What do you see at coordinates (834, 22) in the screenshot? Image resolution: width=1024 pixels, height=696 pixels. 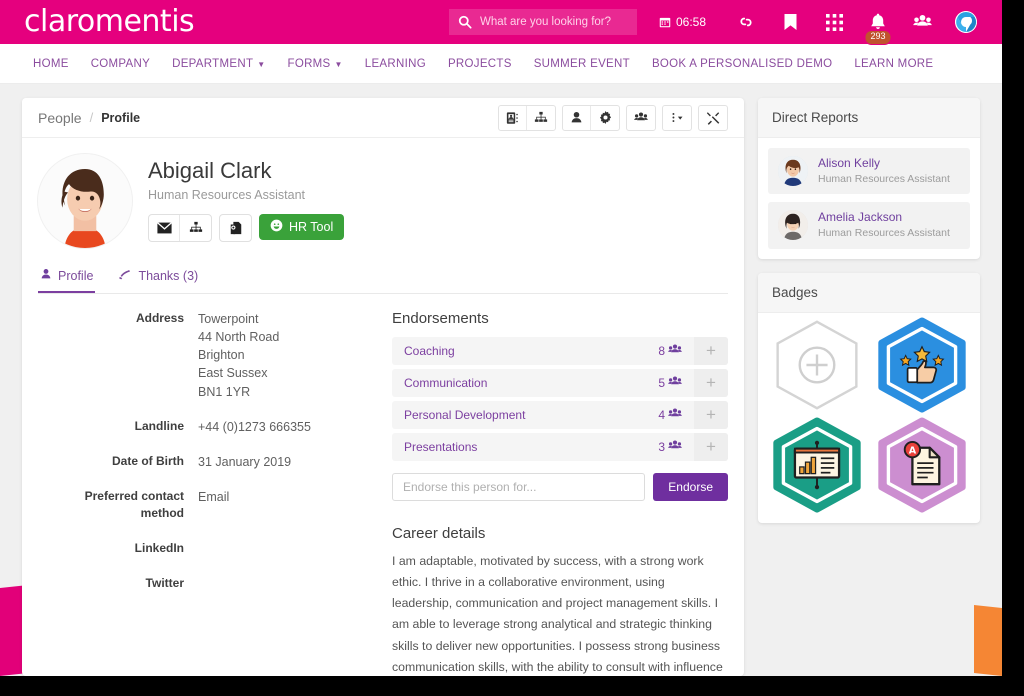 I see `apps-grid-icon` at bounding box center [834, 22].